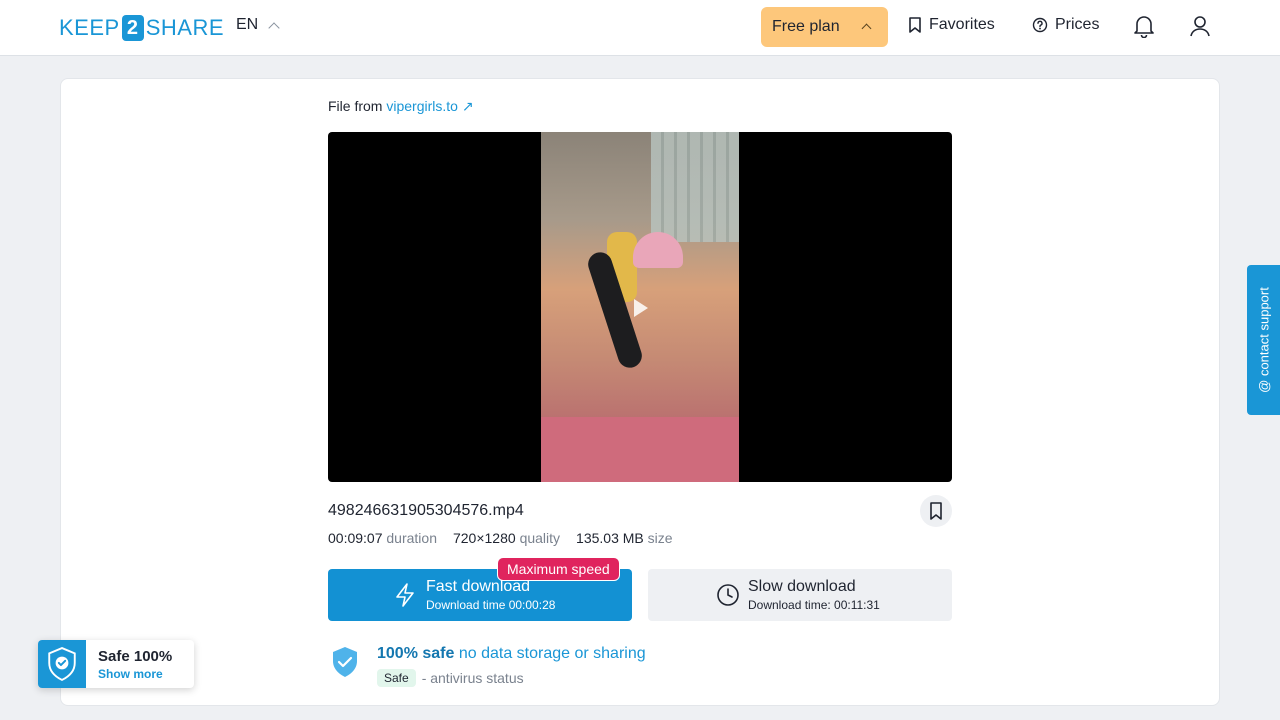 The width and height of the screenshot is (1280, 720). What do you see at coordinates (89, 27) in the screenshot?
I see `logo-left: KEEP` at bounding box center [89, 27].